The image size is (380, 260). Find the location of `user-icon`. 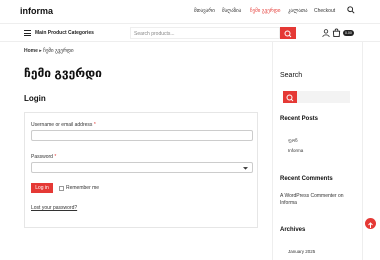

user-icon is located at coordinates (326, 33).